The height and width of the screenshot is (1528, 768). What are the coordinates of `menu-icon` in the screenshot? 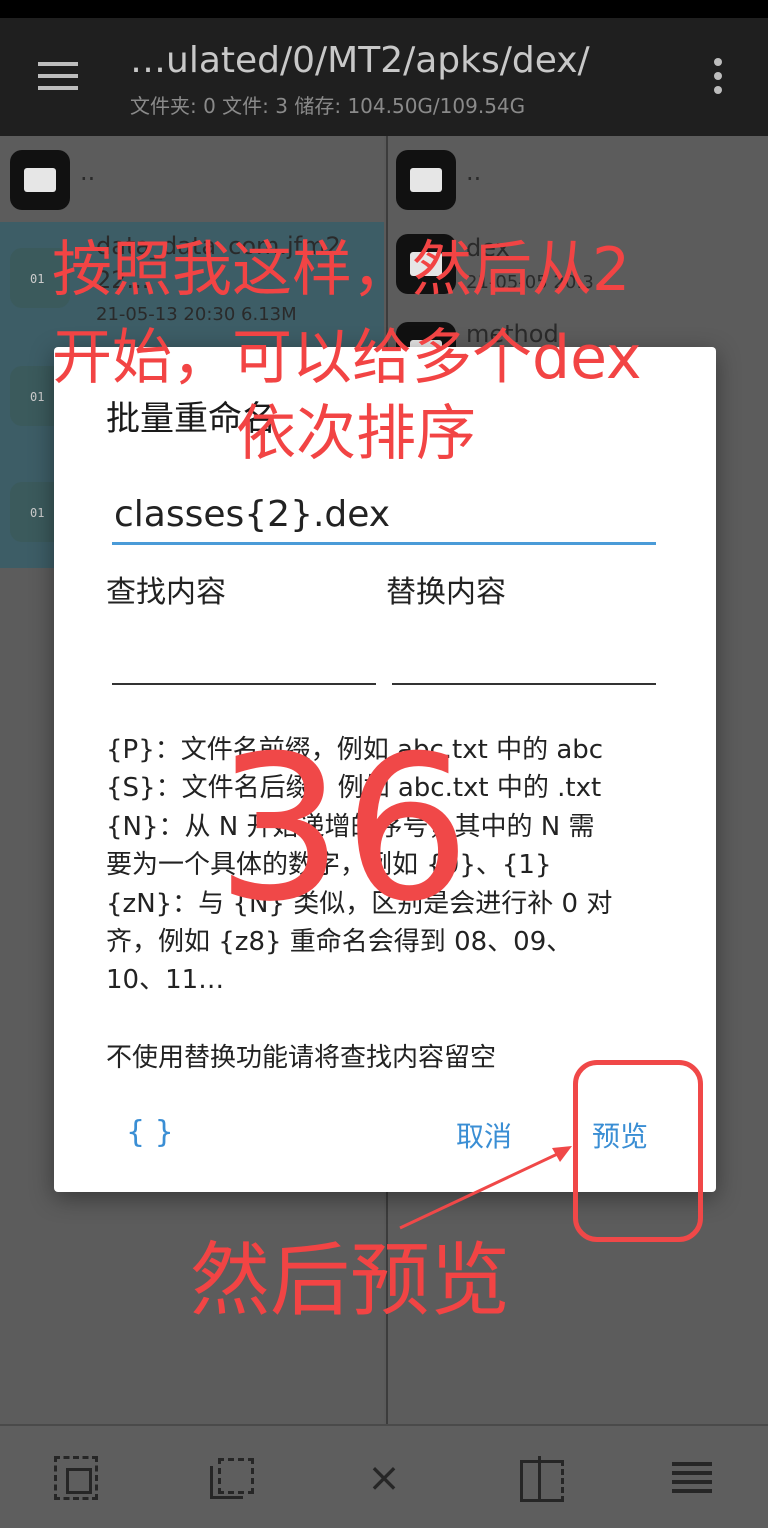 It's located at (60, 78).